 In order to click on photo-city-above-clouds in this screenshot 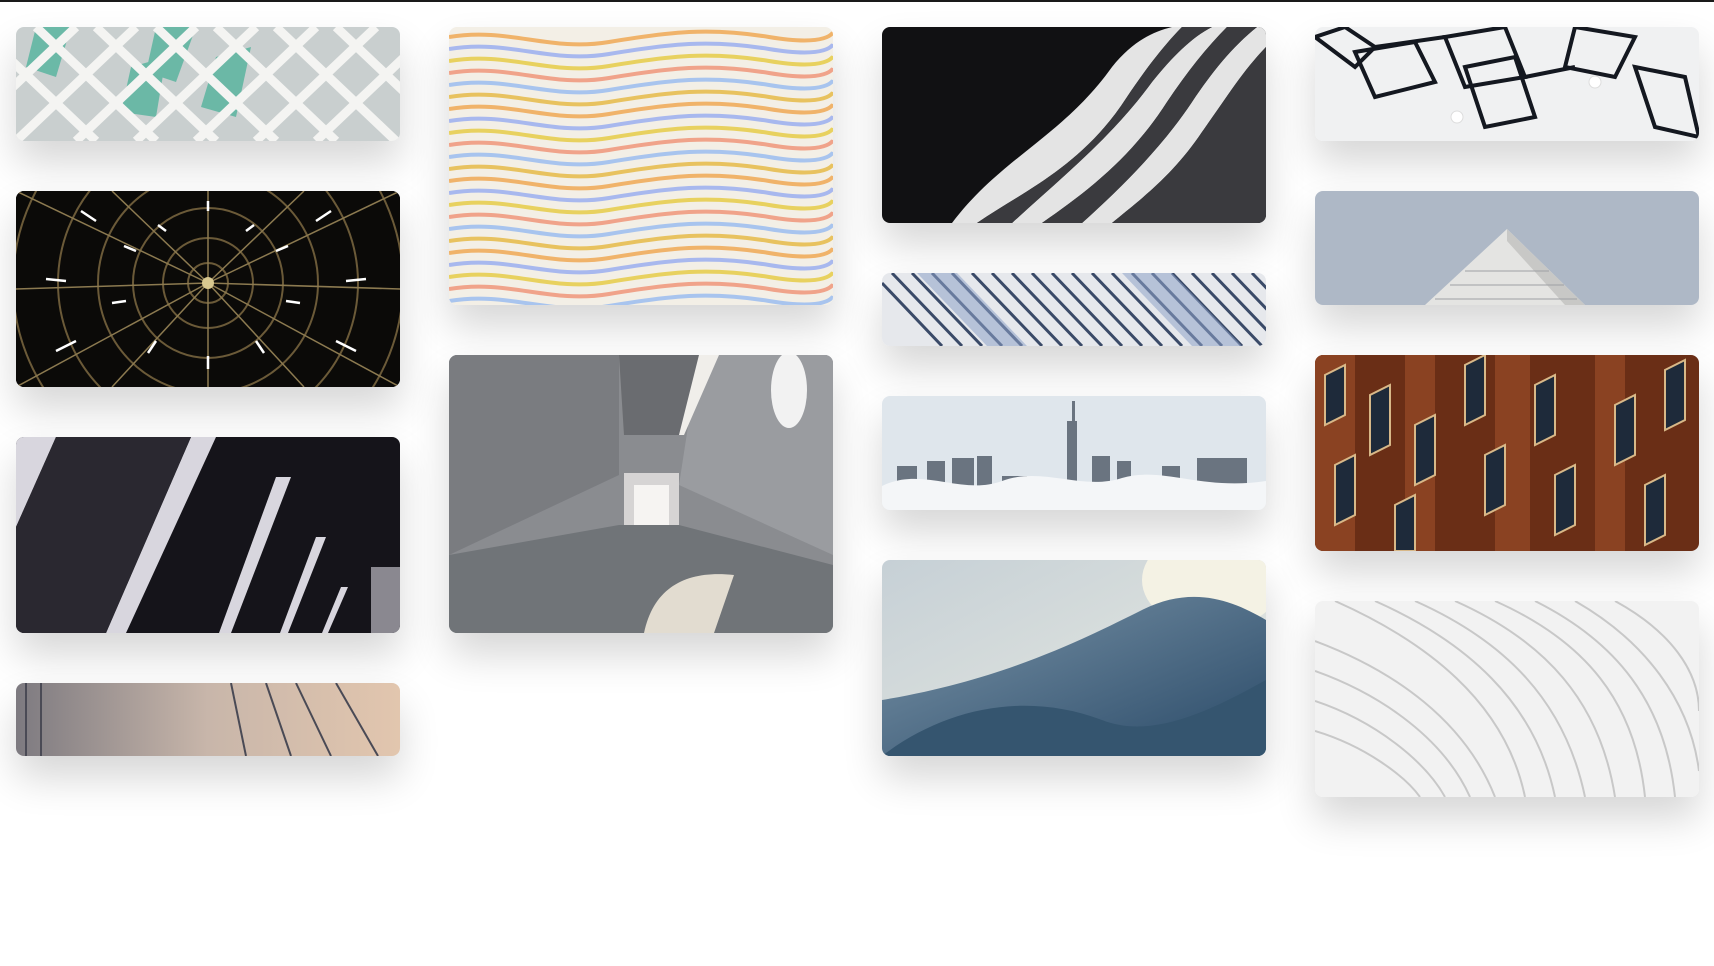, I will do `click(1074, 453)`.